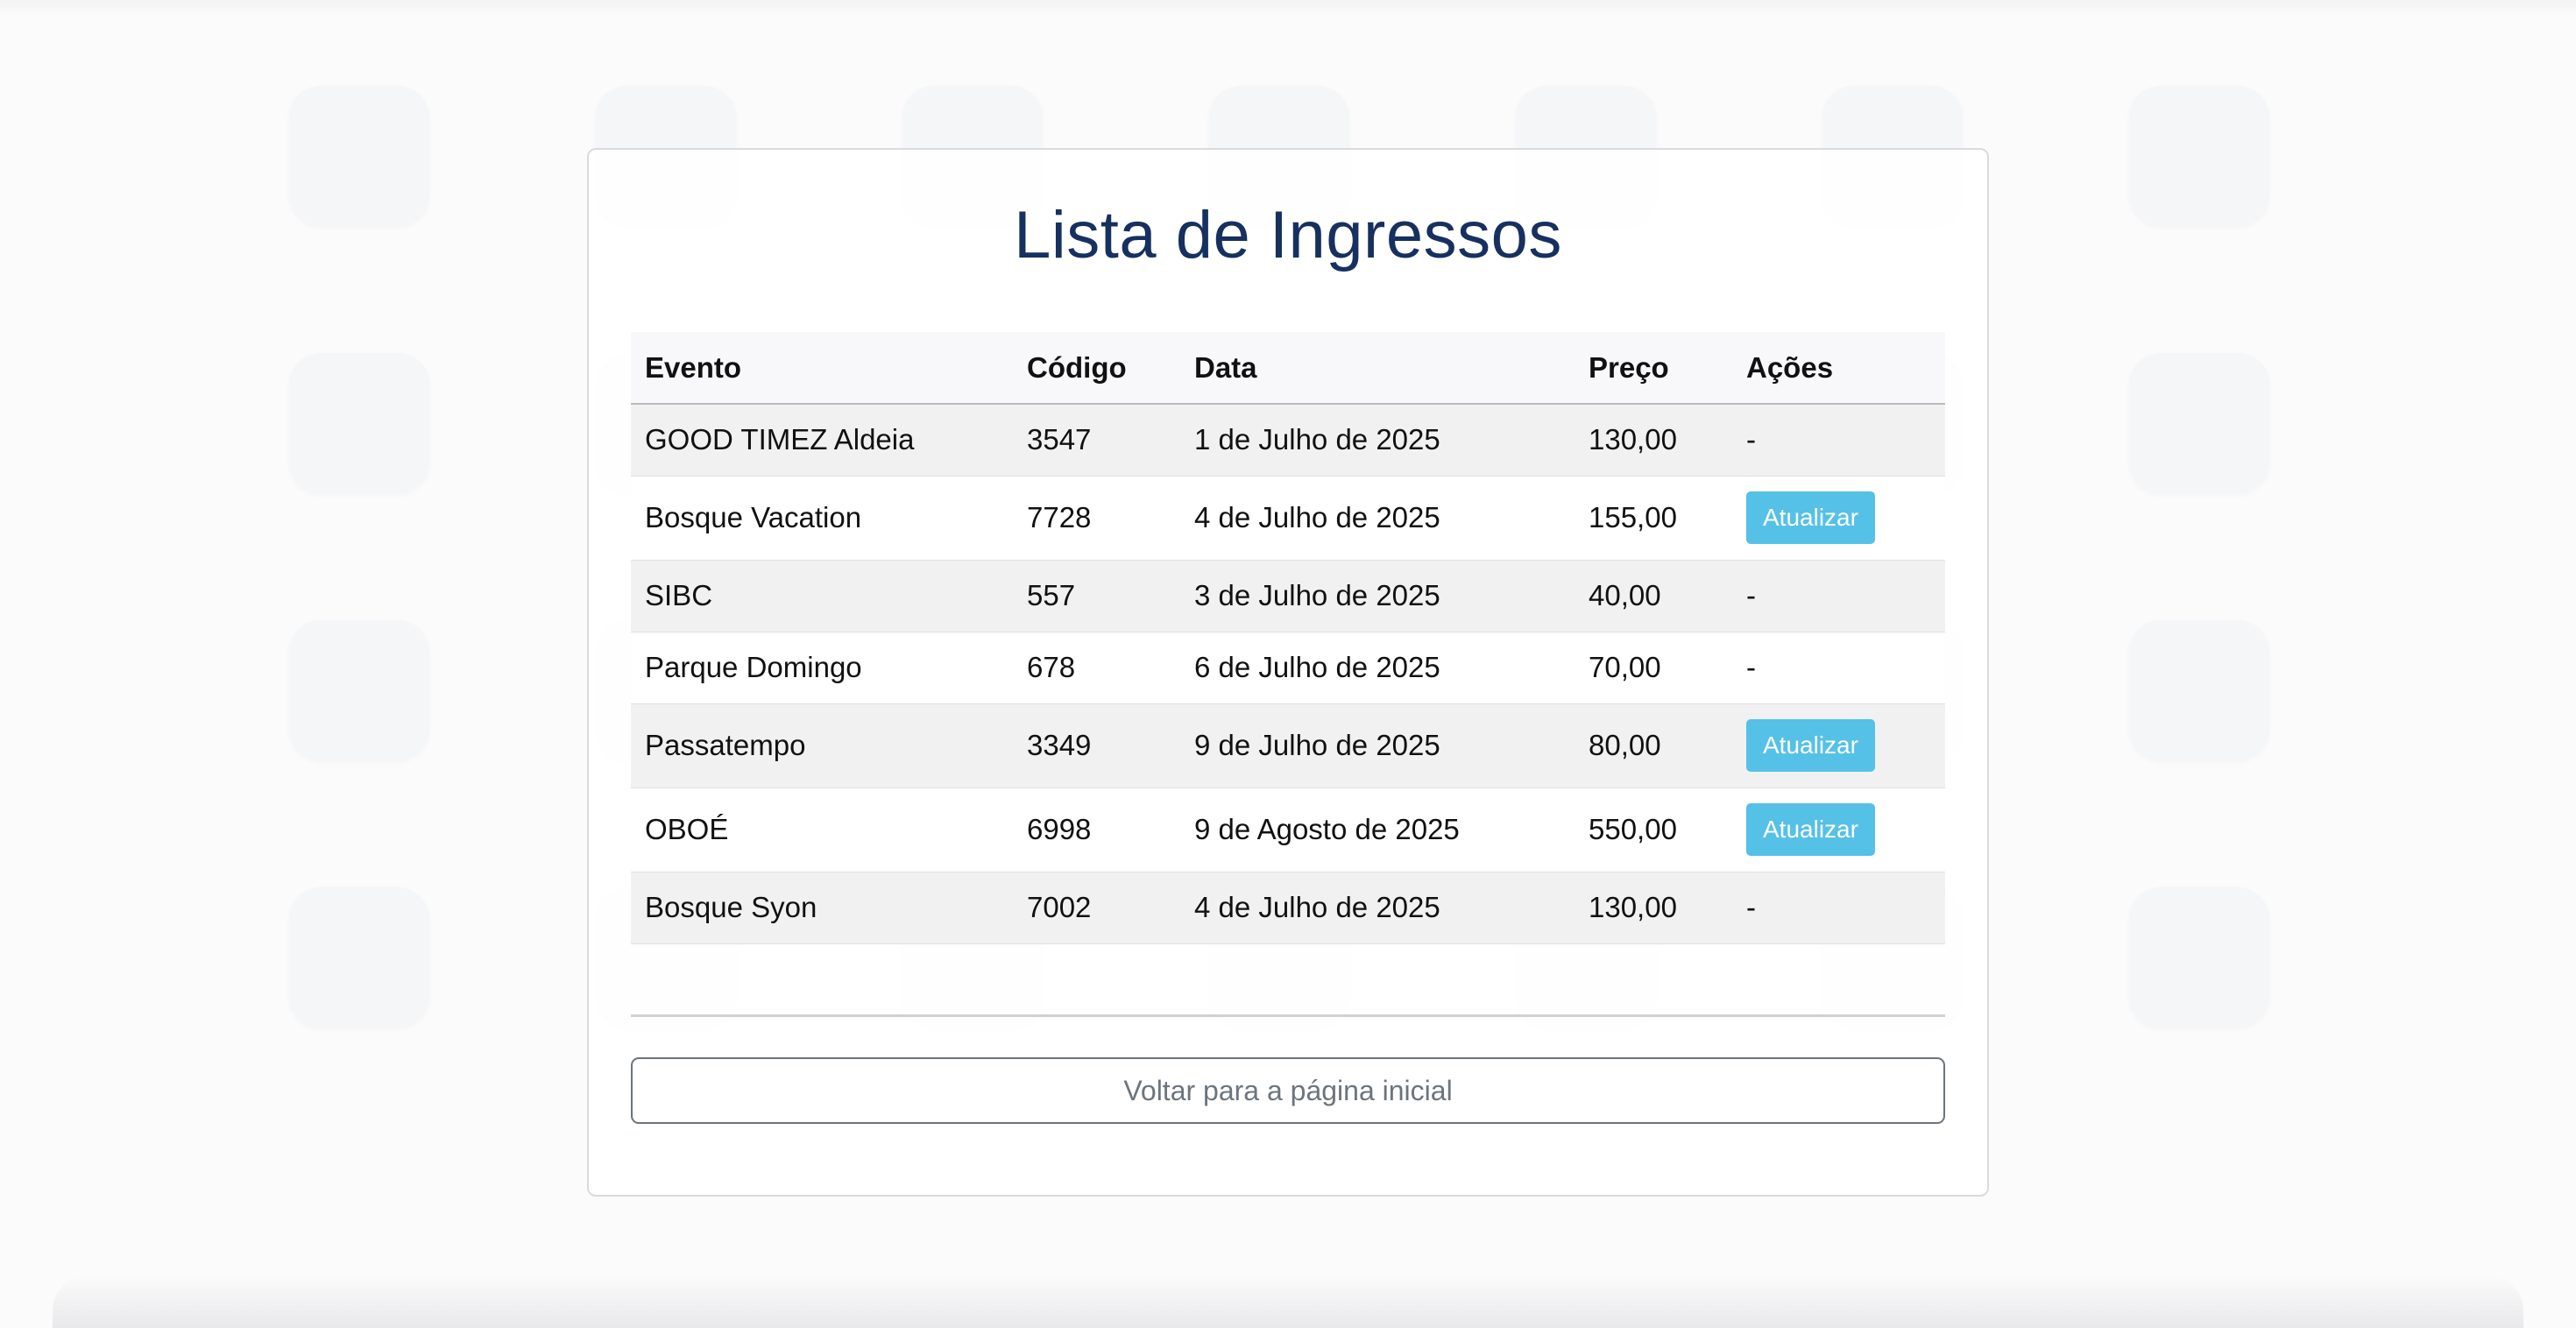 This screenshot has height=1328, width=2576. What do you see at coordinates (1838, 369) in the screenshot?
I see `column-header-acoes: Ações` at bounding box center [1838, 369].